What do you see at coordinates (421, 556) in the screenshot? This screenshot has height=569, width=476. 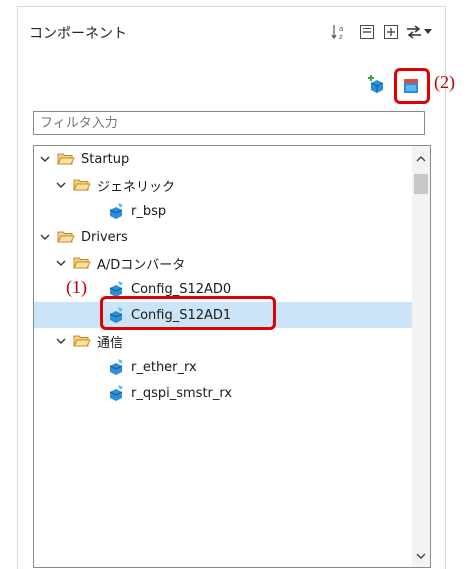 I see `scroll-down-icon` at bounding box center [421, 556].